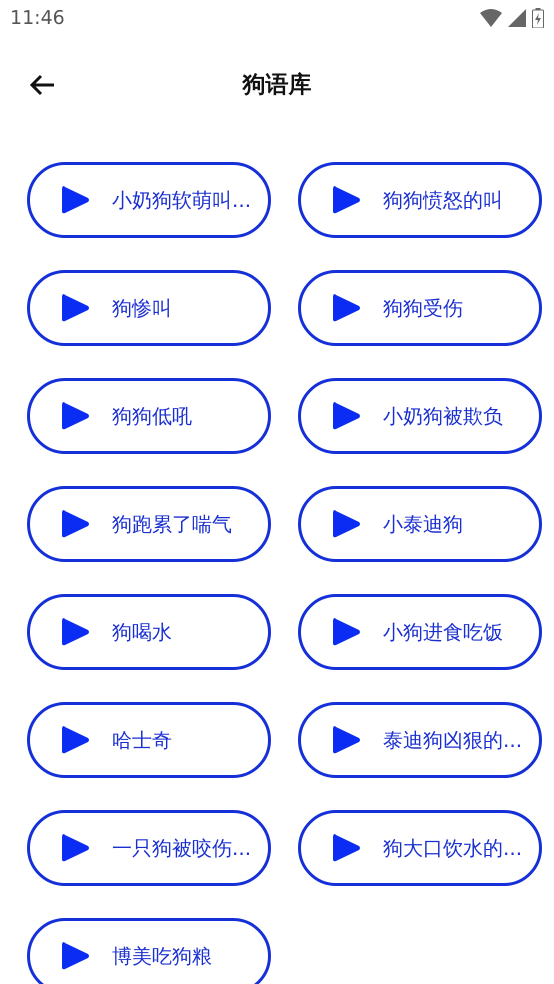 This screenshot has height=984, width=554. I want to click on sound-button: 小奶狗被欺负, so click(420, 416).